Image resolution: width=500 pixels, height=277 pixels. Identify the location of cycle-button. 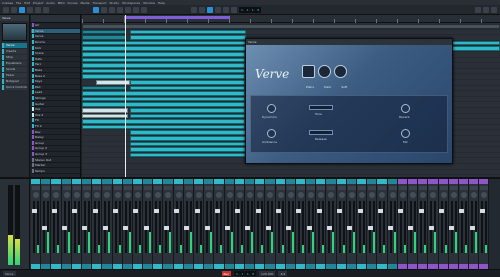
(210, 9).